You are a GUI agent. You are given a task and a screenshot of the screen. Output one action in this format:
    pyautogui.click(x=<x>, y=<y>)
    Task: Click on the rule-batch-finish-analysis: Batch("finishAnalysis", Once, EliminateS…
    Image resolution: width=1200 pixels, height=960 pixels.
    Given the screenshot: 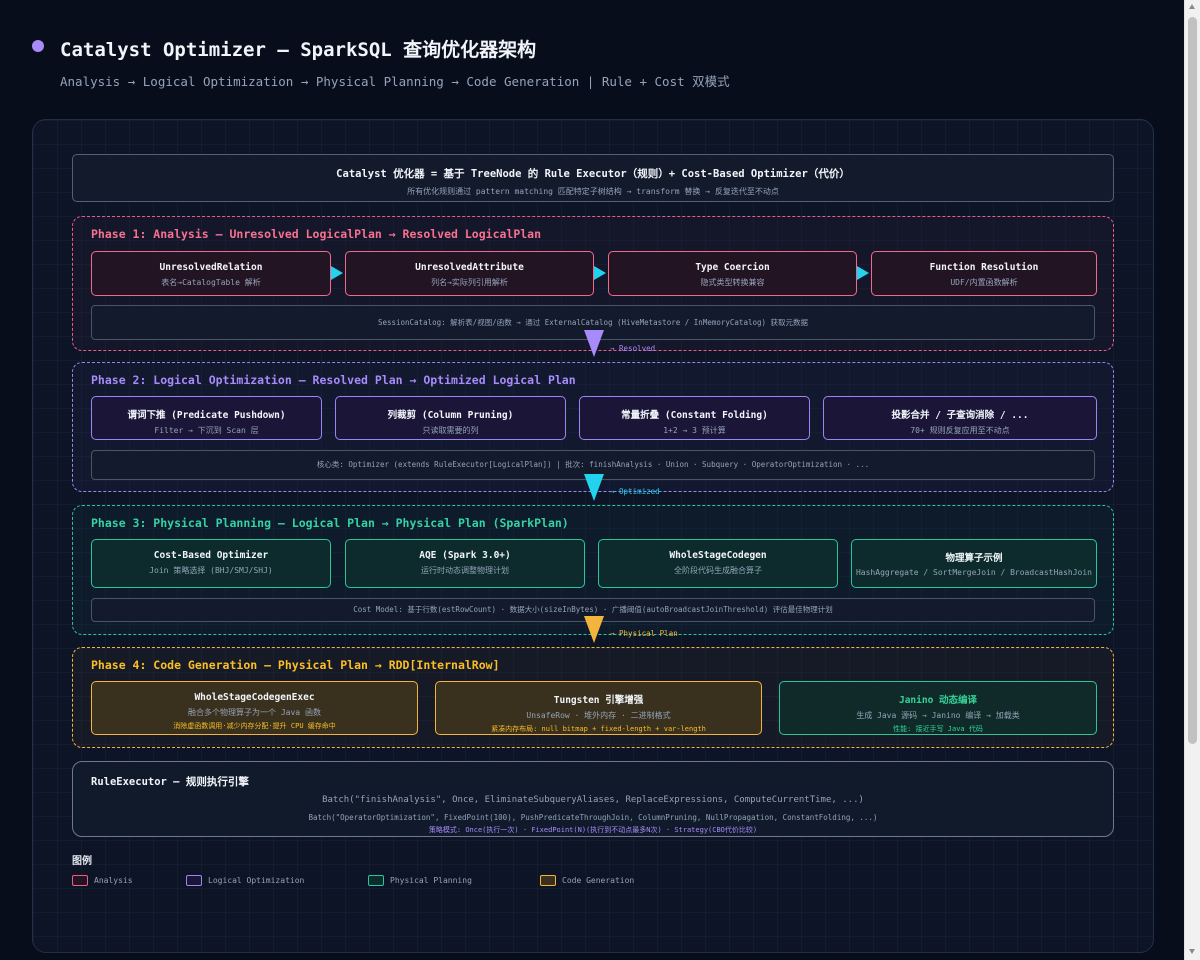 What is the action you would take?
    pyautogui.click(x=593, y=800)
    